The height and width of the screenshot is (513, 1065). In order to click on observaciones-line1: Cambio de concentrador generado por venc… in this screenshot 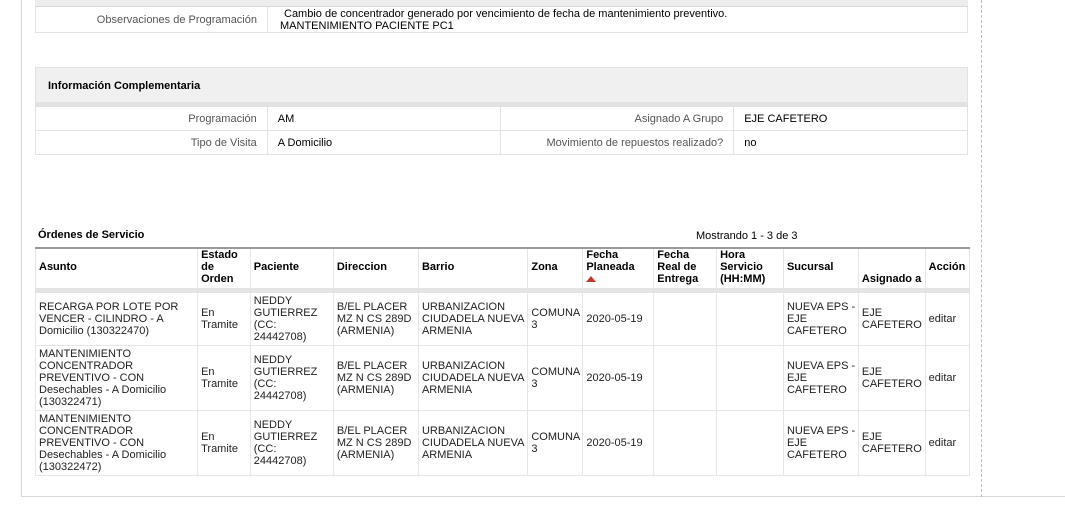, I will do `click(506, 14)`.